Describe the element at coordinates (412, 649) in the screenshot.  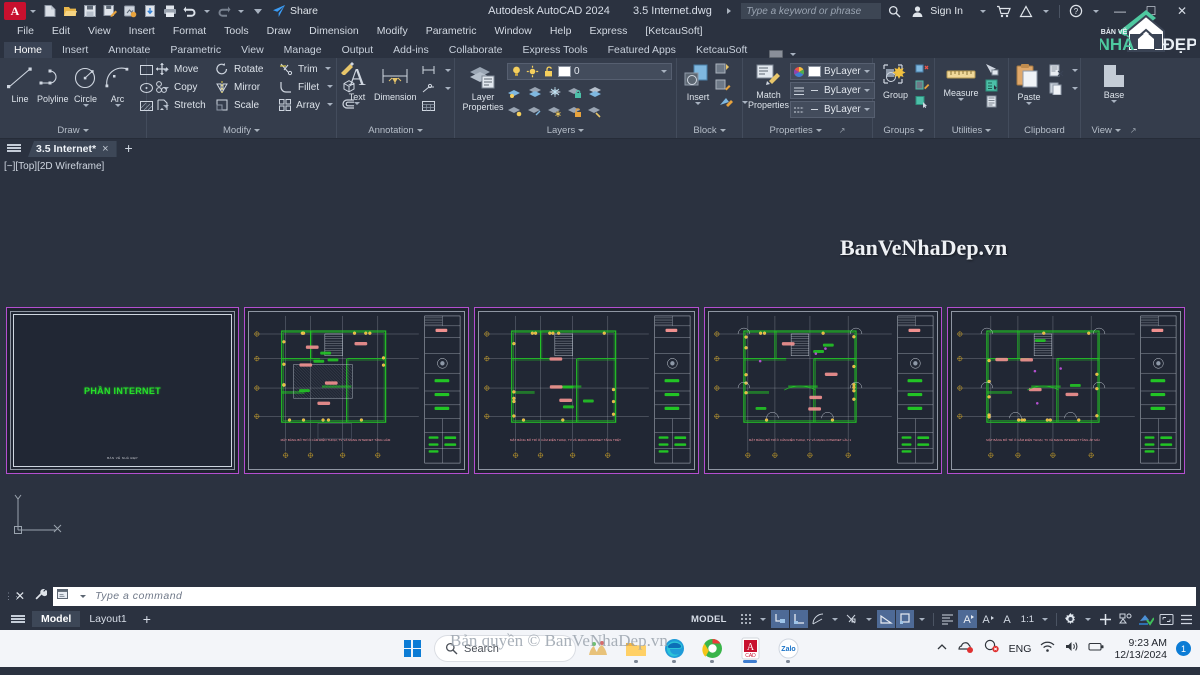
I see `windows-start-icon` at that location.